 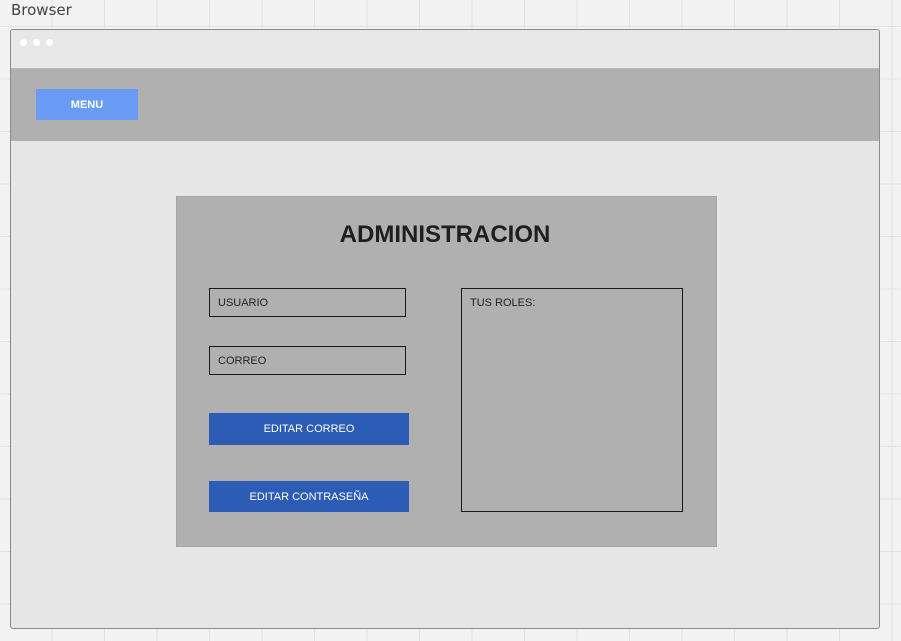 What do you see at coordinates (503, 303) in the screenshot?
I see `roles-label: TUS ROLES:` at bounding box center [503, 303].